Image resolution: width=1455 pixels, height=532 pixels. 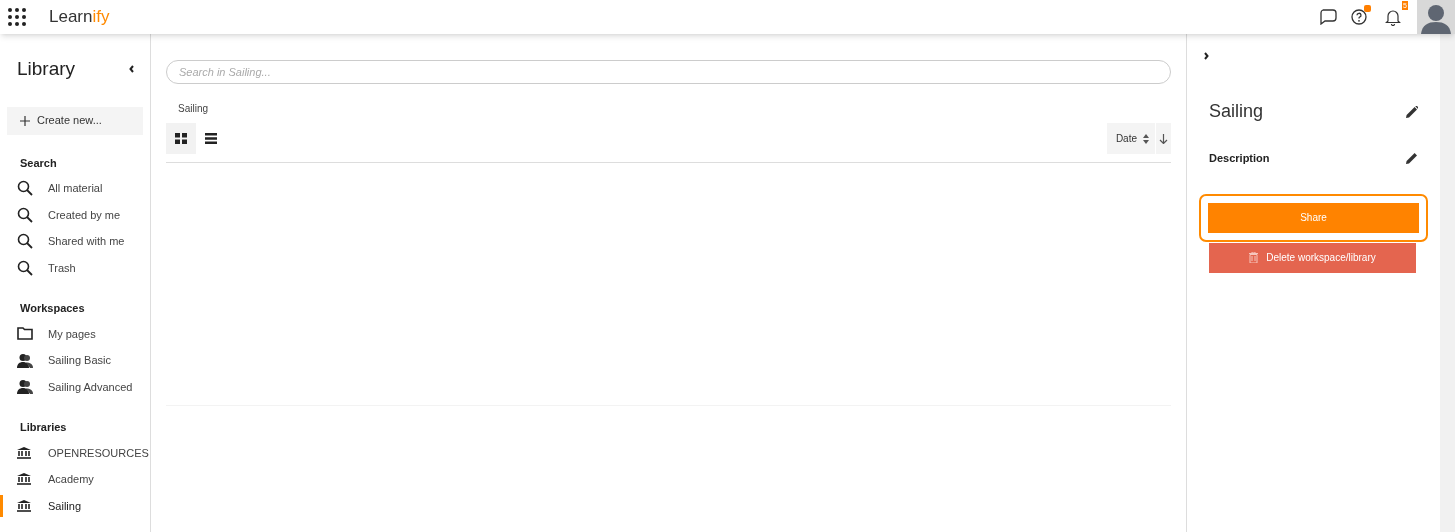 What do you see at coordinates (1328, 17) in the screenshot?
I see `chat-icon` at bounding box center [1328, 17].